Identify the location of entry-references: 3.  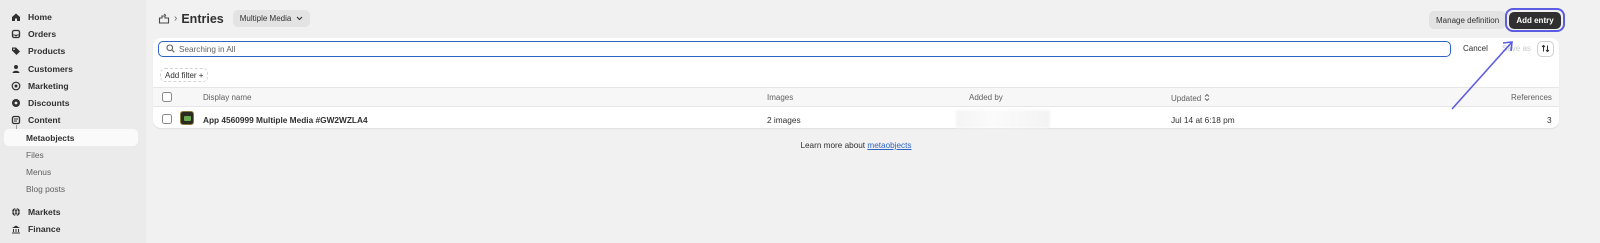
(1549, 120).